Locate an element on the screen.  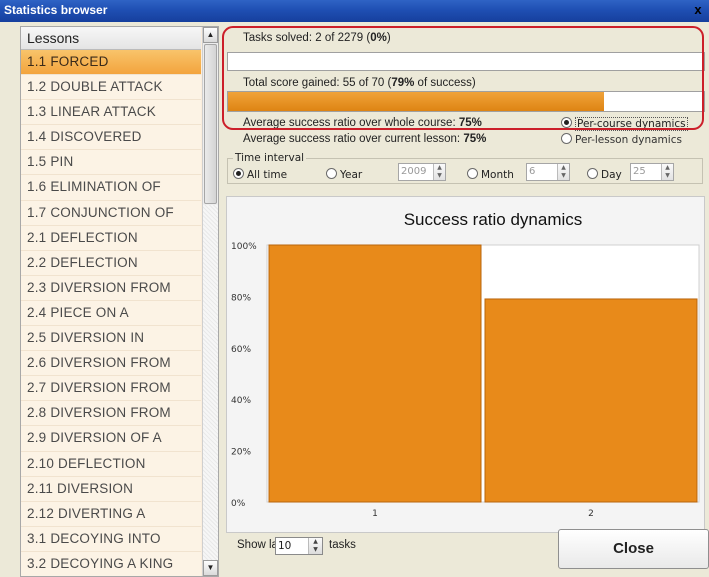
day-value: 25 is located at coordinates (639, 171).